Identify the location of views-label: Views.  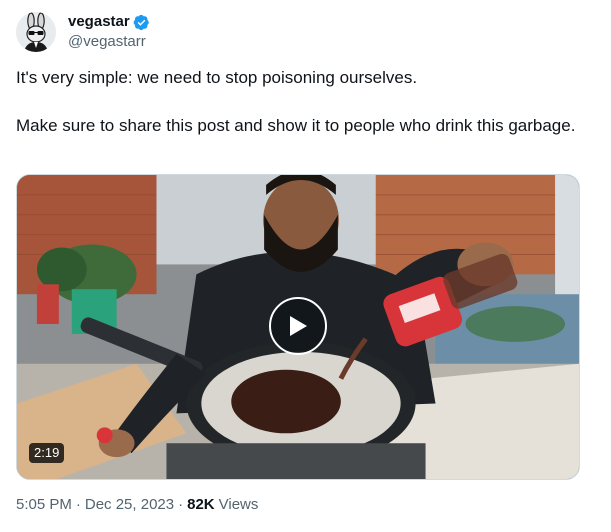
(239, 505).